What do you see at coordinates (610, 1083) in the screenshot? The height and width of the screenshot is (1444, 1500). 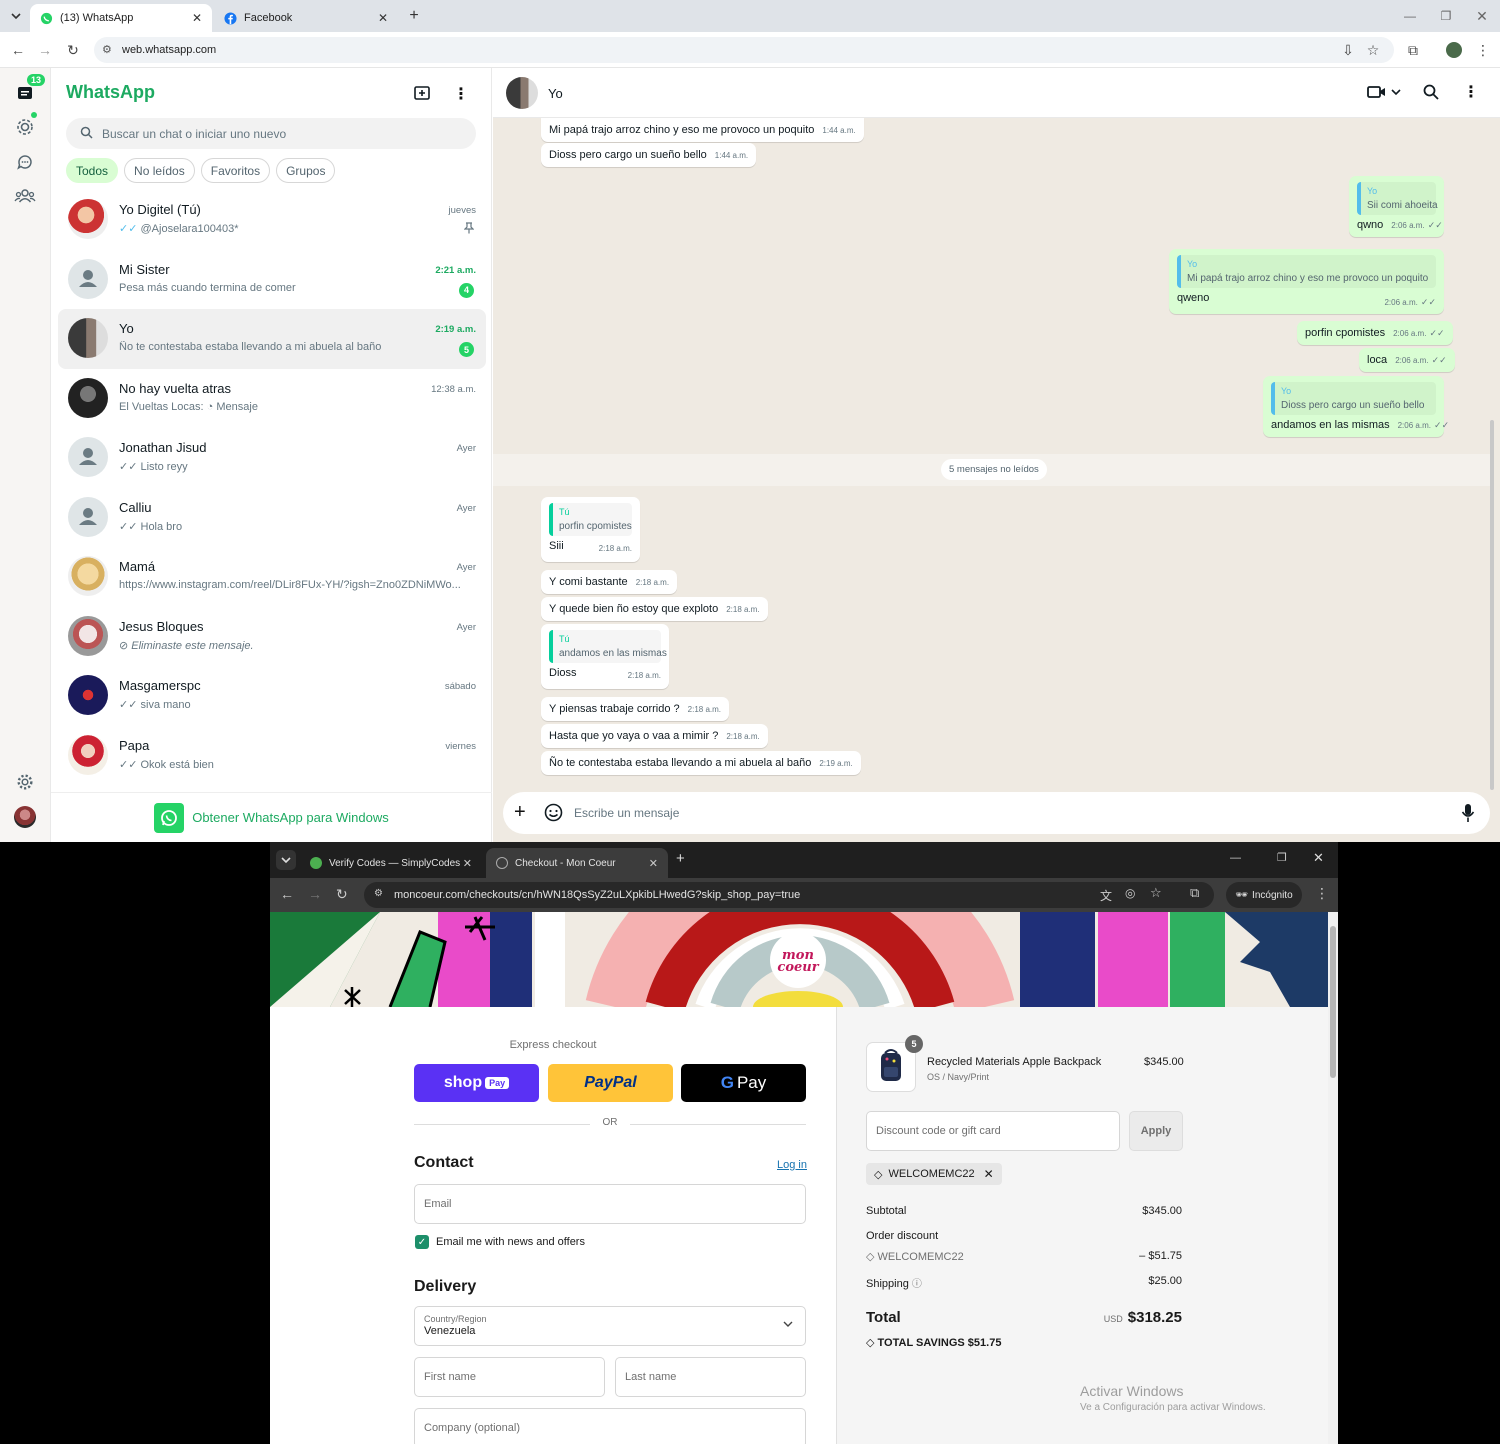 I see `paypal-button: PayPal` at bounding box center [610, 1083].